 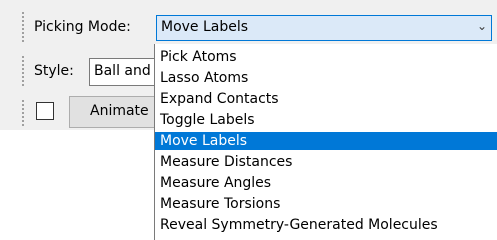 I want to click on dropdown-option-move-labels: Move Labels, so click(x=326, y=141).